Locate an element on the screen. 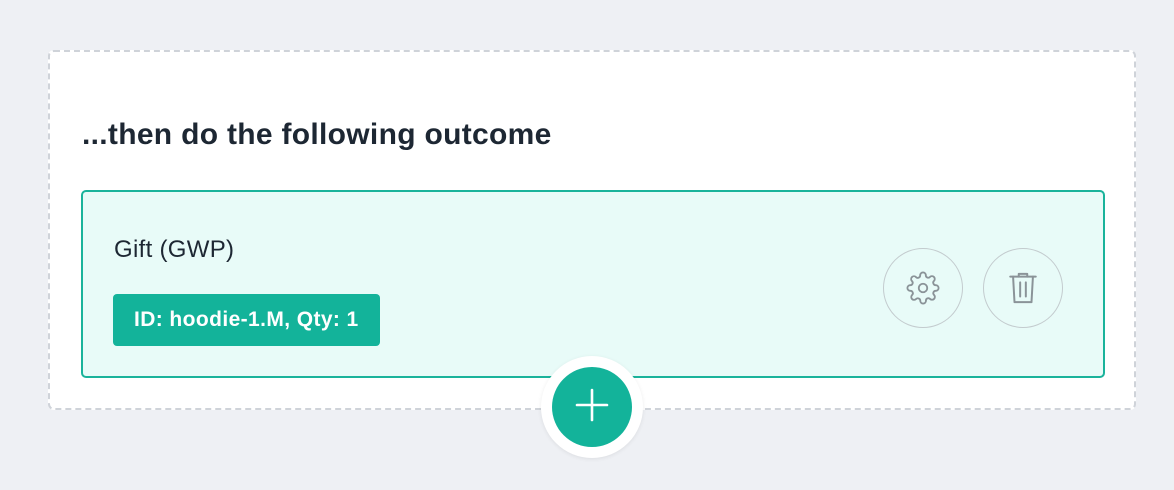  outcome-title: Gift (GWP) is located at coordinates (174, 249).